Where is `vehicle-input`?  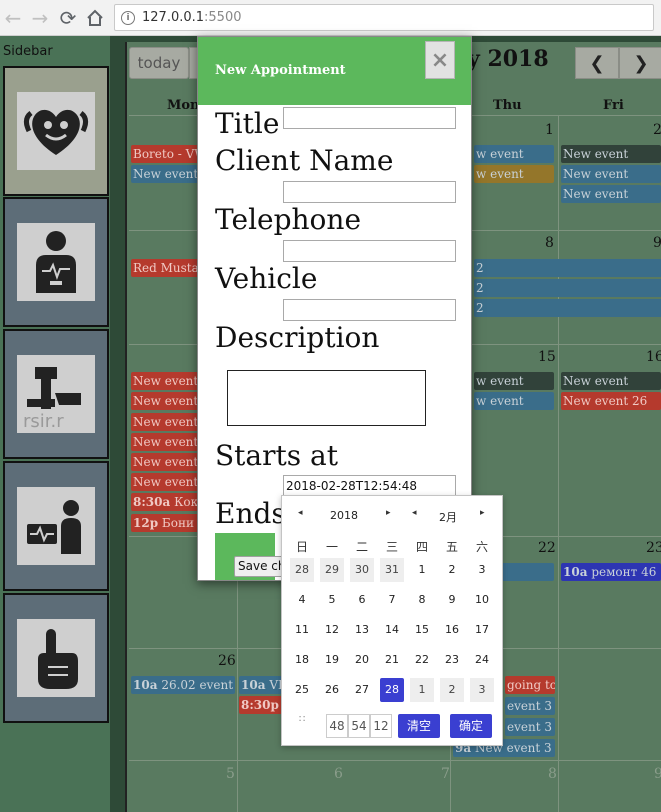 vehicle-input is located at coordinates (369, 310).